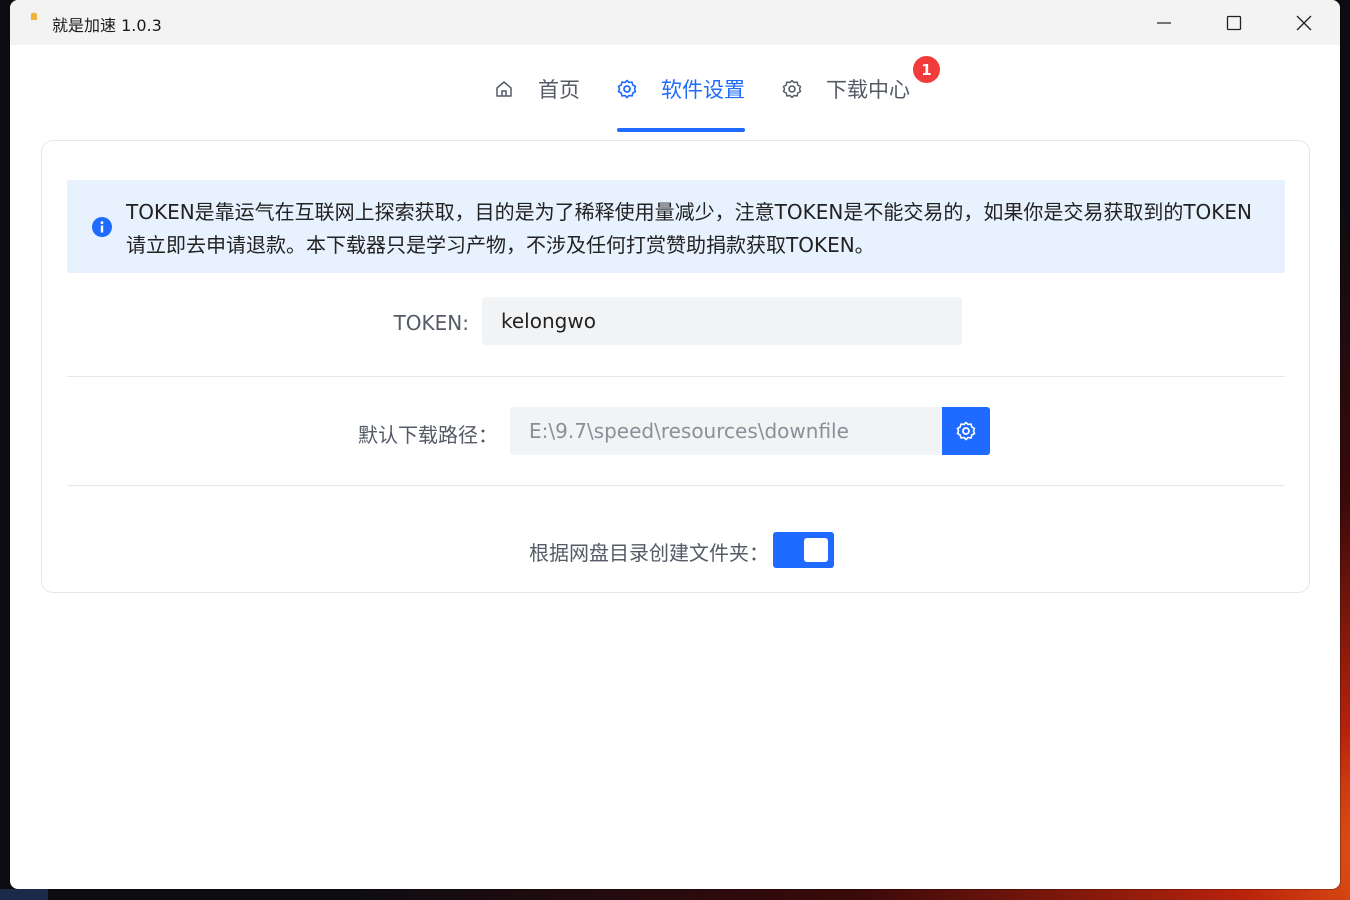  I want to click on taskbar-fragment, so click(24, 894).